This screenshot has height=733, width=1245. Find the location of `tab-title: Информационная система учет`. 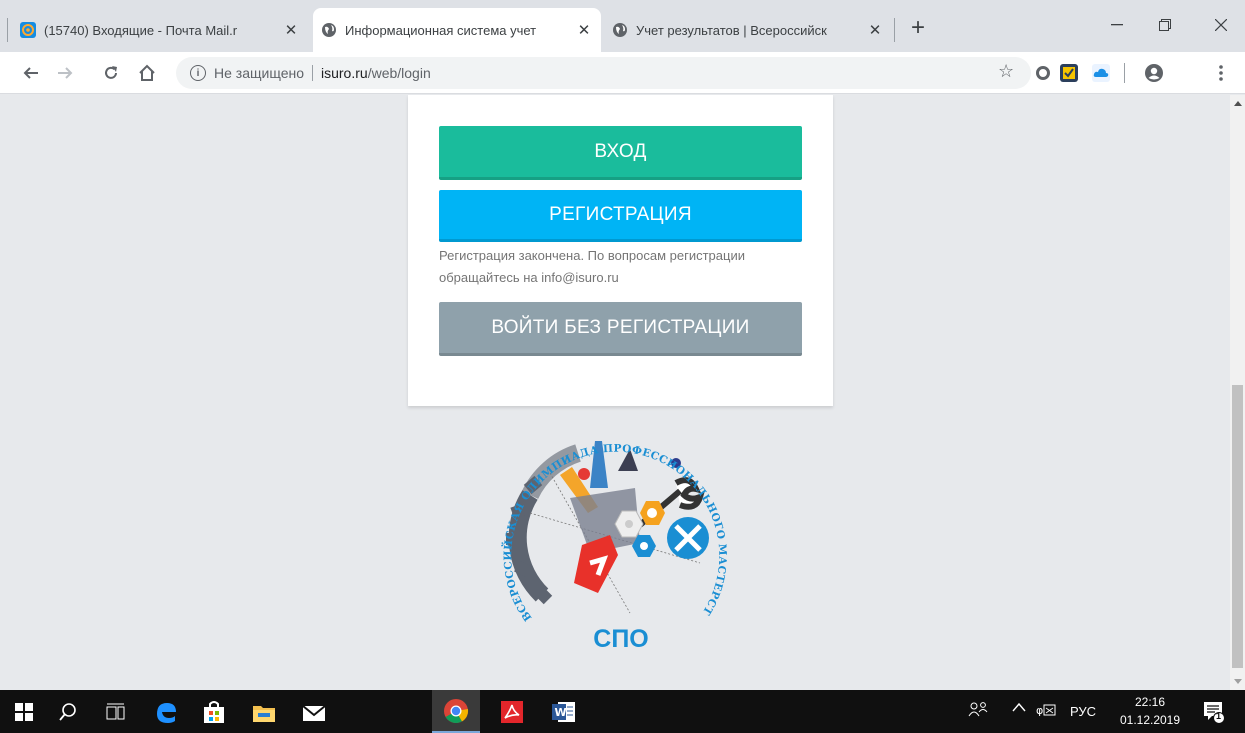

tab-title: Информационная система учет is located at coordinates (441, 30).